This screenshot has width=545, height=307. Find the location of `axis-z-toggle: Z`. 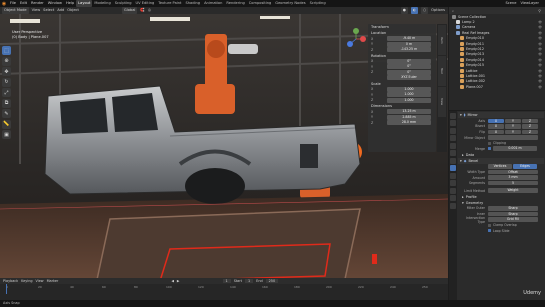

axis-z-toggle: Z is located at coordinates (530, 121).